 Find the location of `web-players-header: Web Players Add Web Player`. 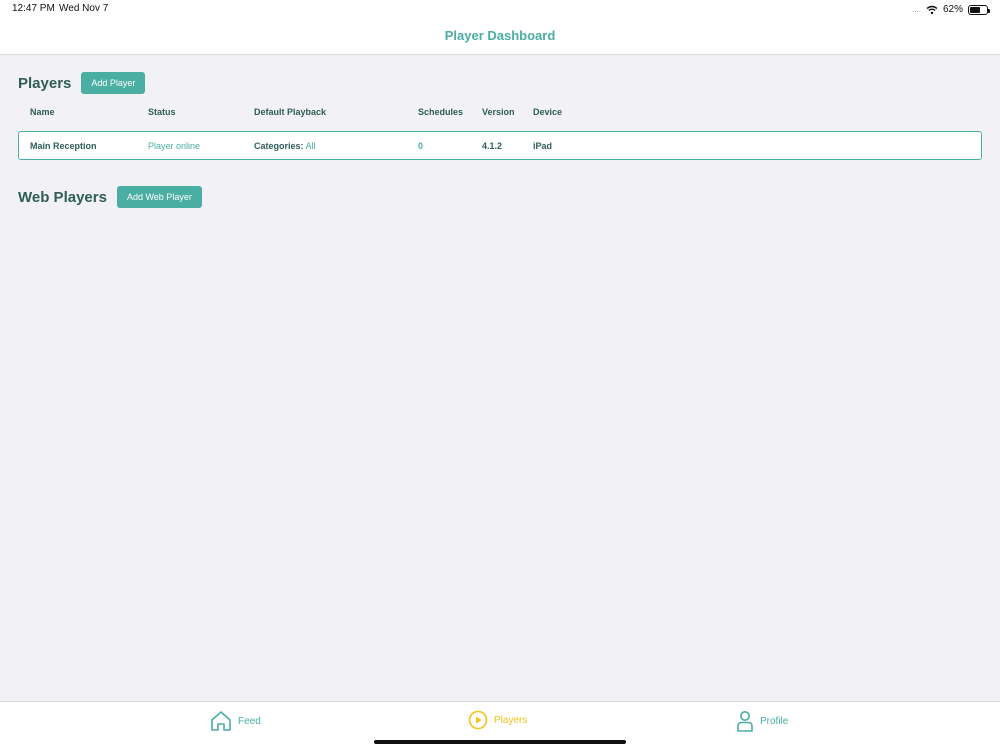

web-players-header: Web Players Add Web Player is located at coordinates (110, 197).